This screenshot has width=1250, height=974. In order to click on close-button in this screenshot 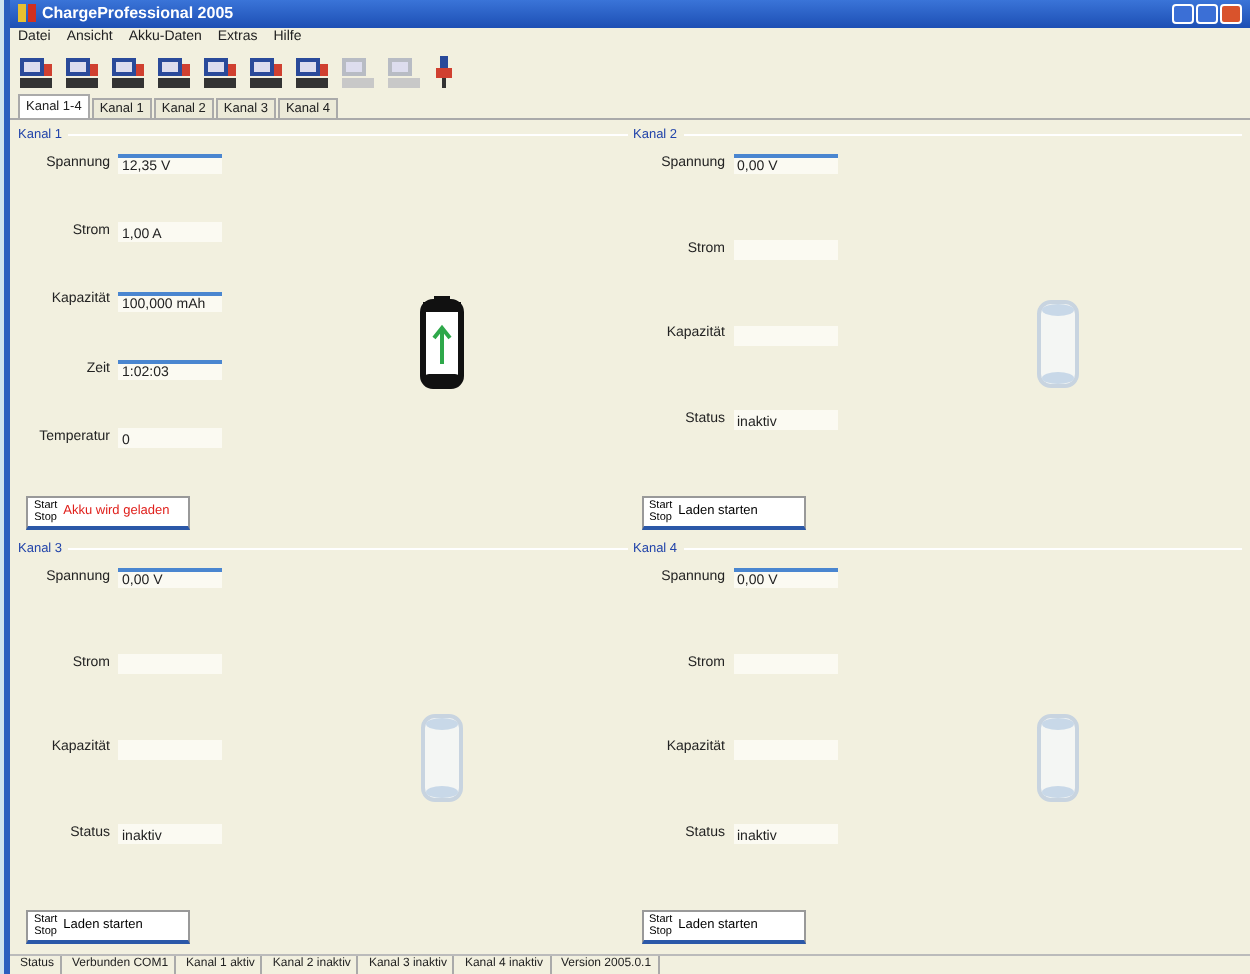, I will do `click(1231, 14)`.